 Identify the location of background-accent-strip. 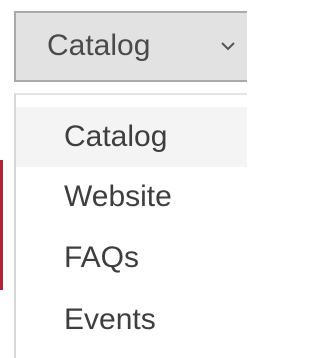
(1, 225).